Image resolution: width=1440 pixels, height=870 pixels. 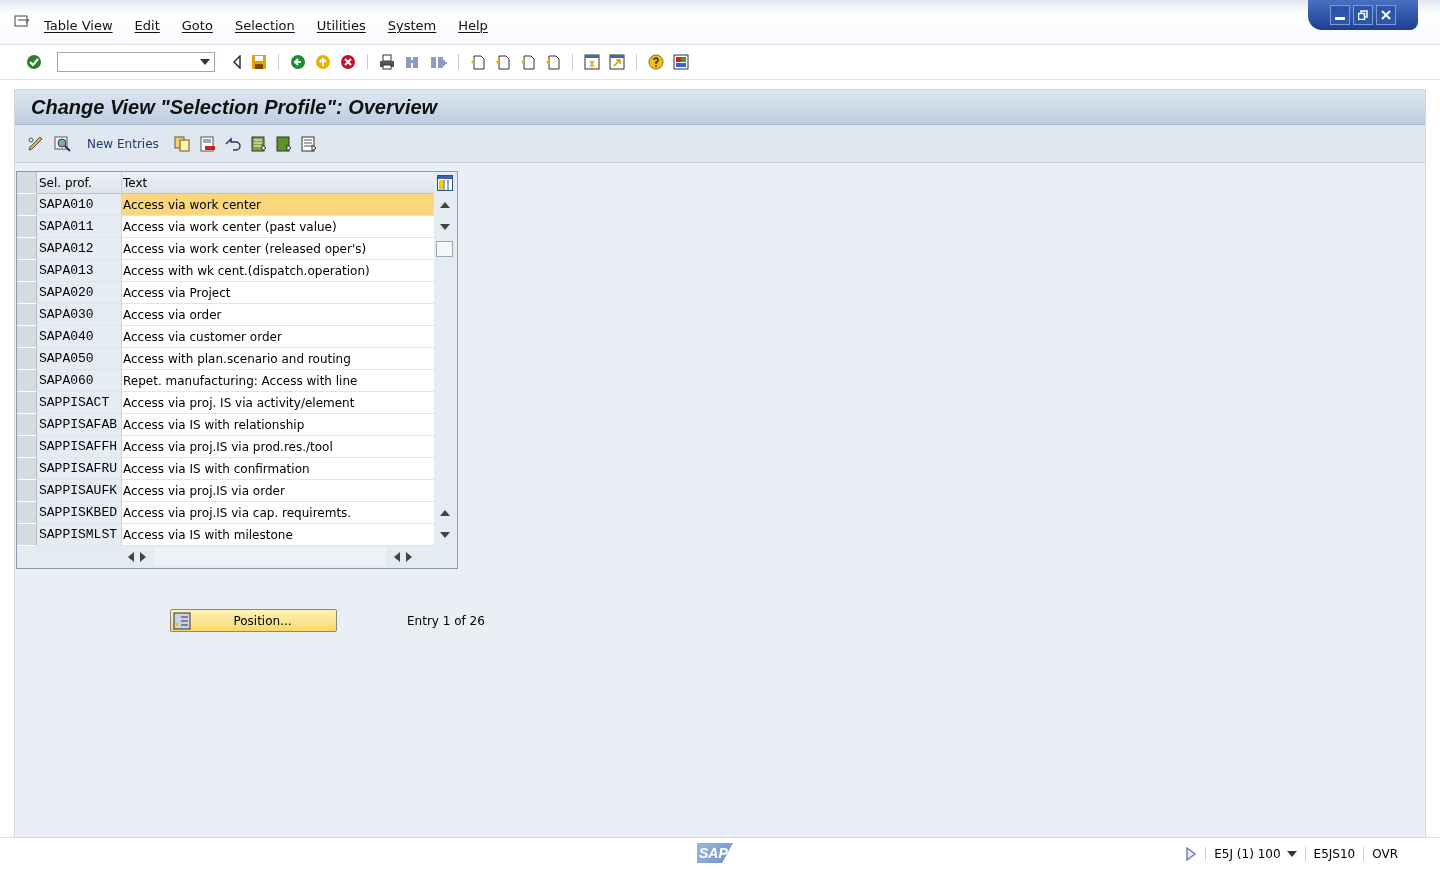 What do you see at coordinates (79, 491) in the screenshot?
I see `table-cell: SAPPISAUFK` at bounding box center [79, 491].